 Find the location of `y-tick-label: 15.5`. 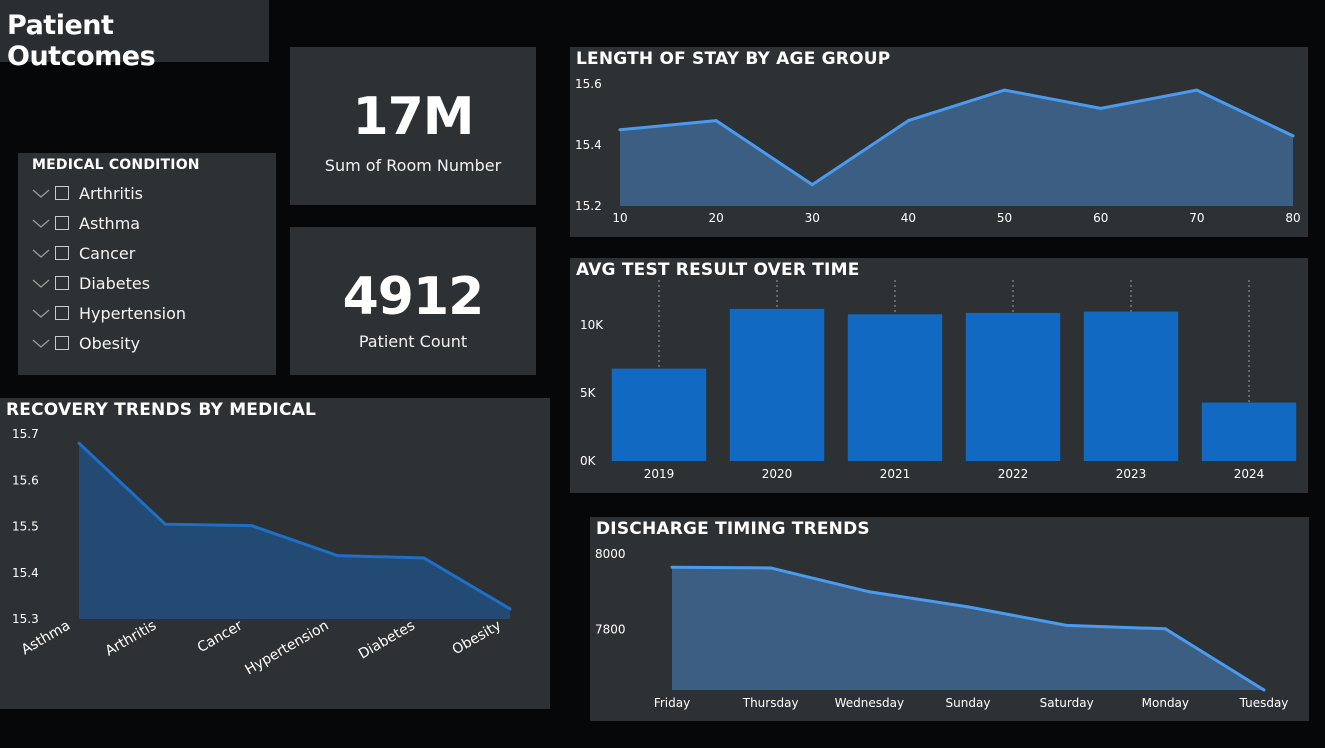

y-tick-label: 15.5 is located at coordinates (25, 527).